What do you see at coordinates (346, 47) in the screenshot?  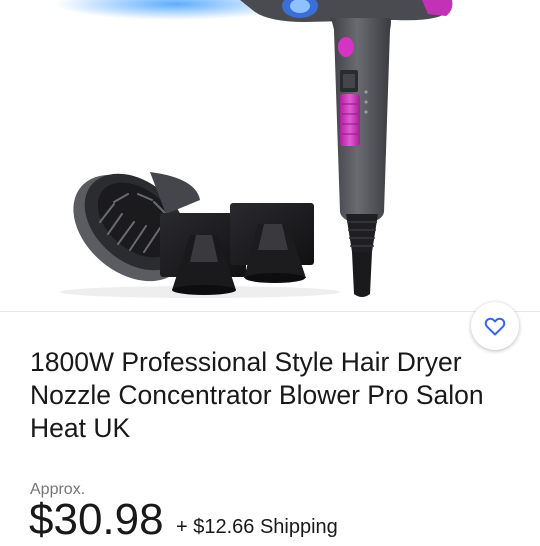 I see `power-button-icon` at bounding box center [346, 47].